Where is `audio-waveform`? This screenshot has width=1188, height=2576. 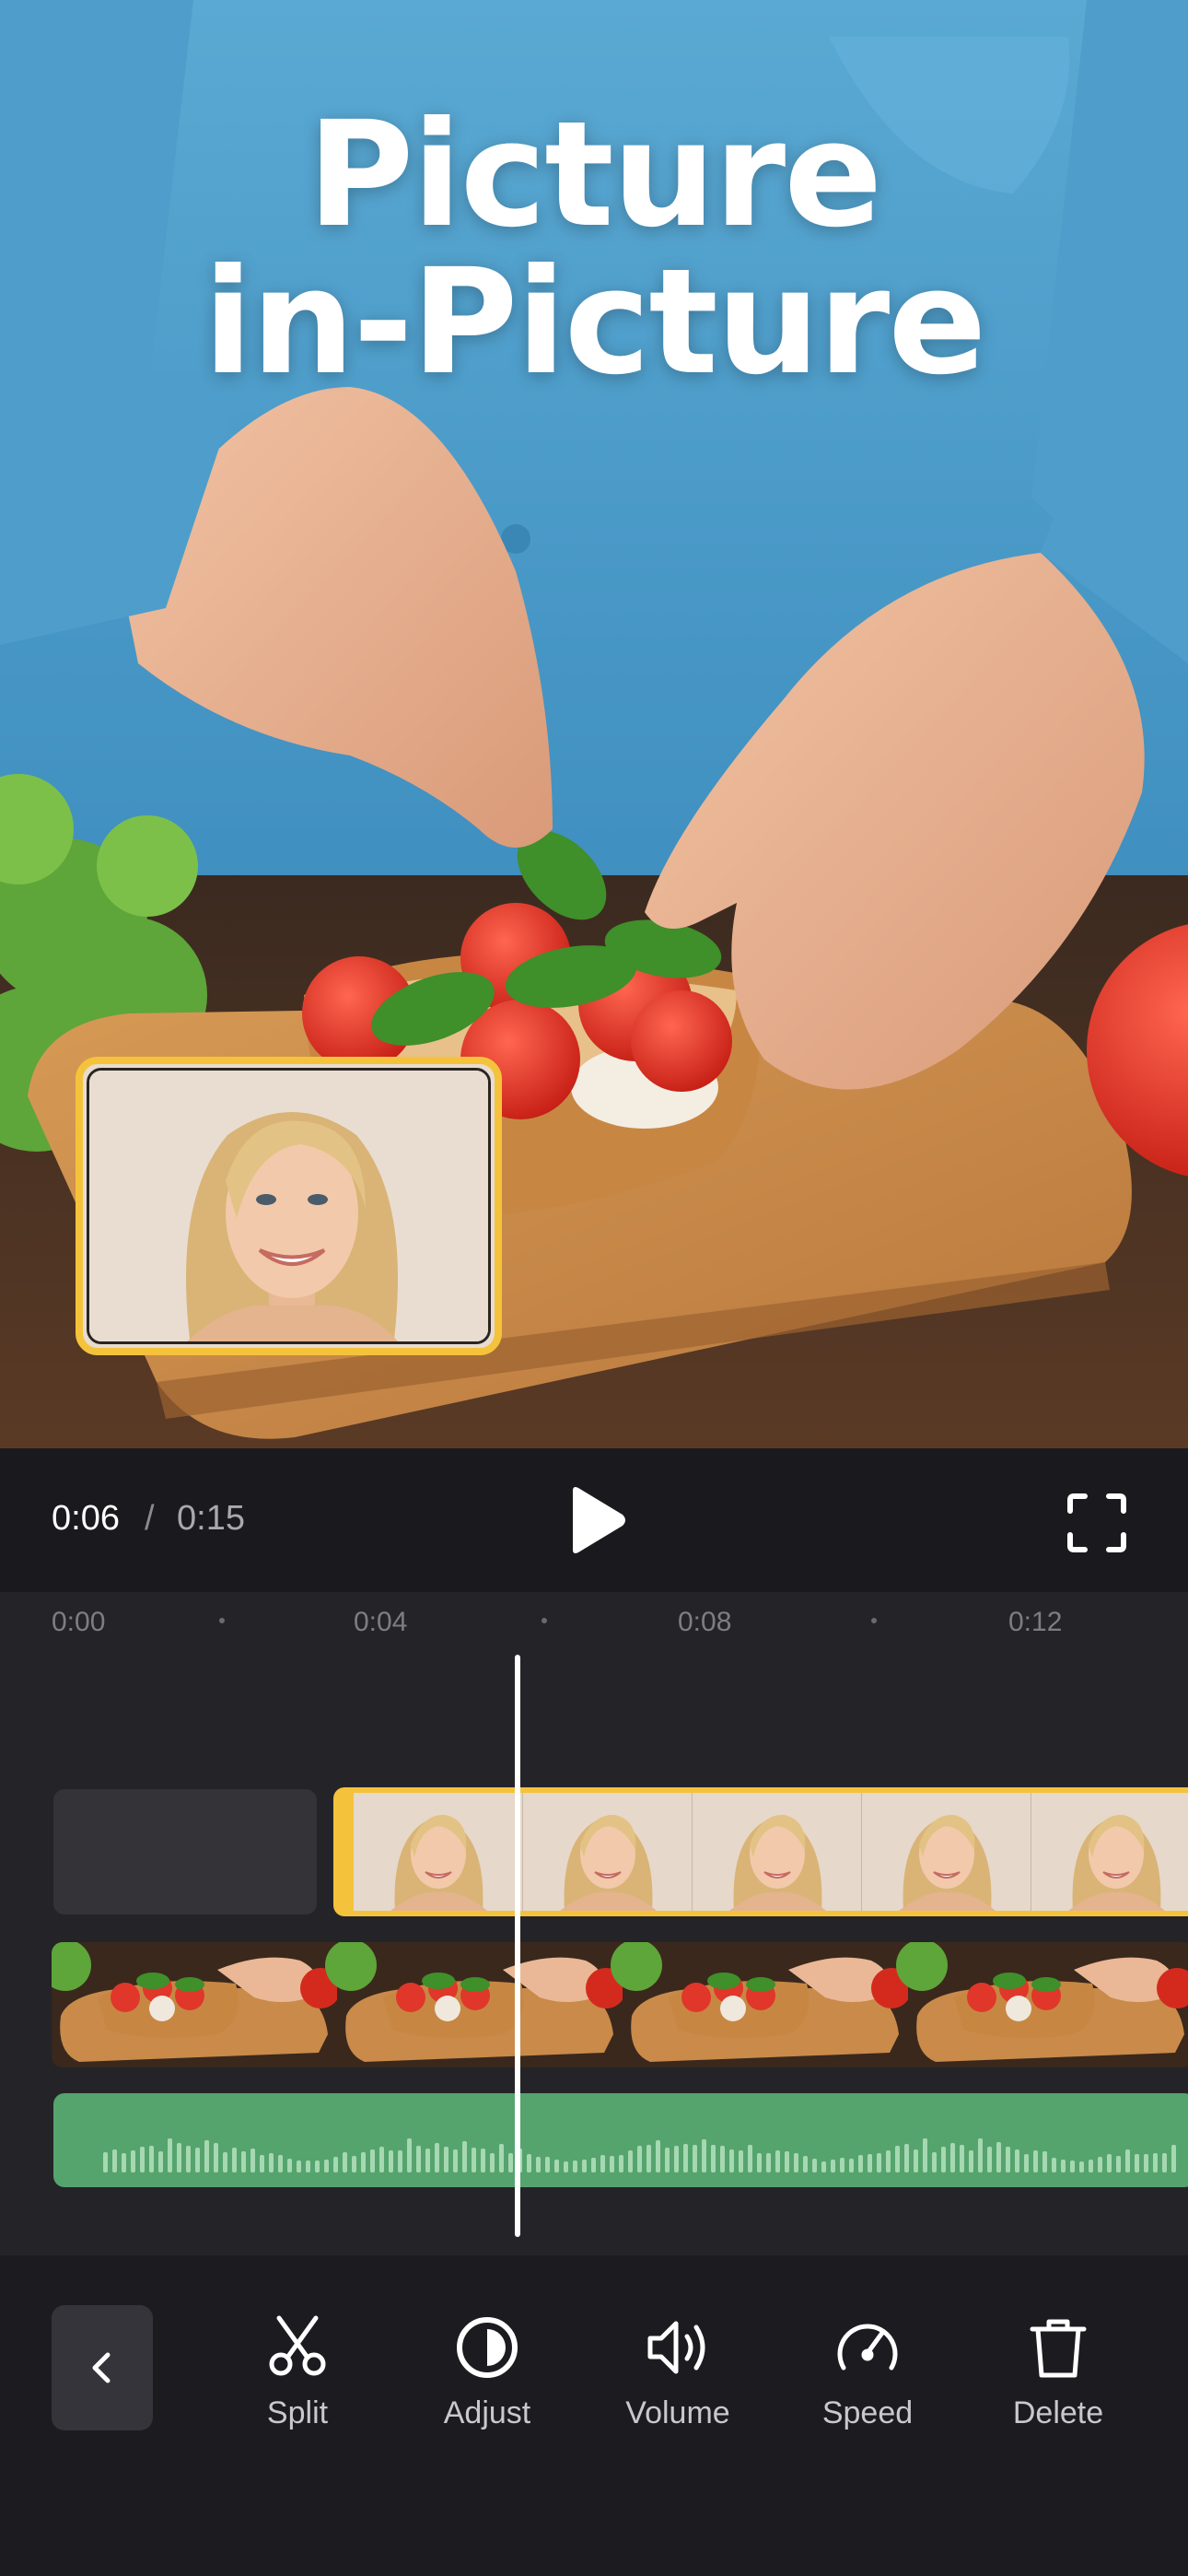
audio-waveform is located at coordinates (639, 2155).